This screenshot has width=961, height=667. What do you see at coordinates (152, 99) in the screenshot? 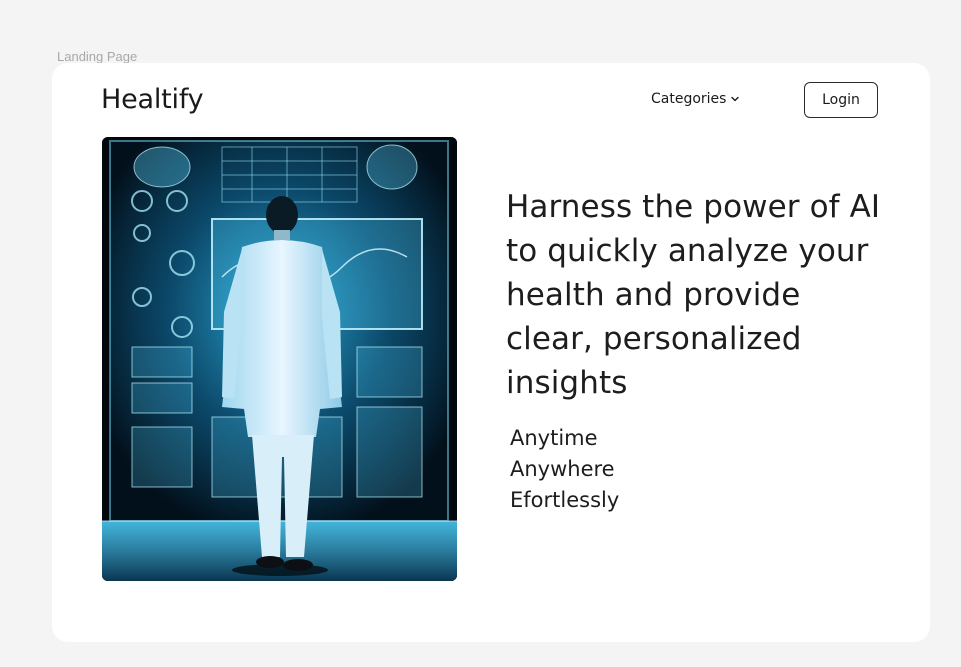
I see `brand-logo: Healtify` at bounding box center [152, 99].